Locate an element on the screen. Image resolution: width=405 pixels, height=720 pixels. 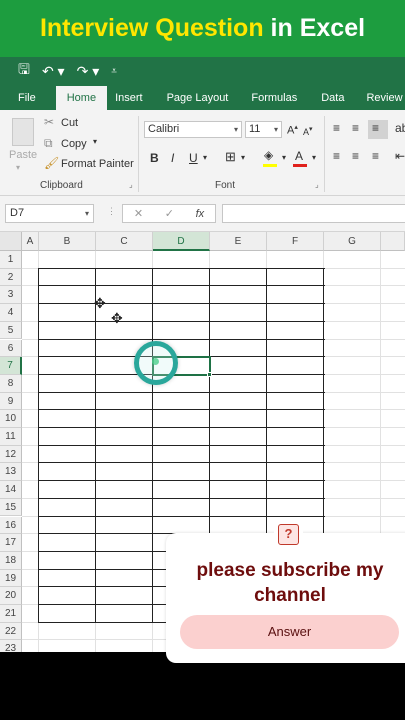
align-right-icon: ≡ is located at coordinates (375, 156).